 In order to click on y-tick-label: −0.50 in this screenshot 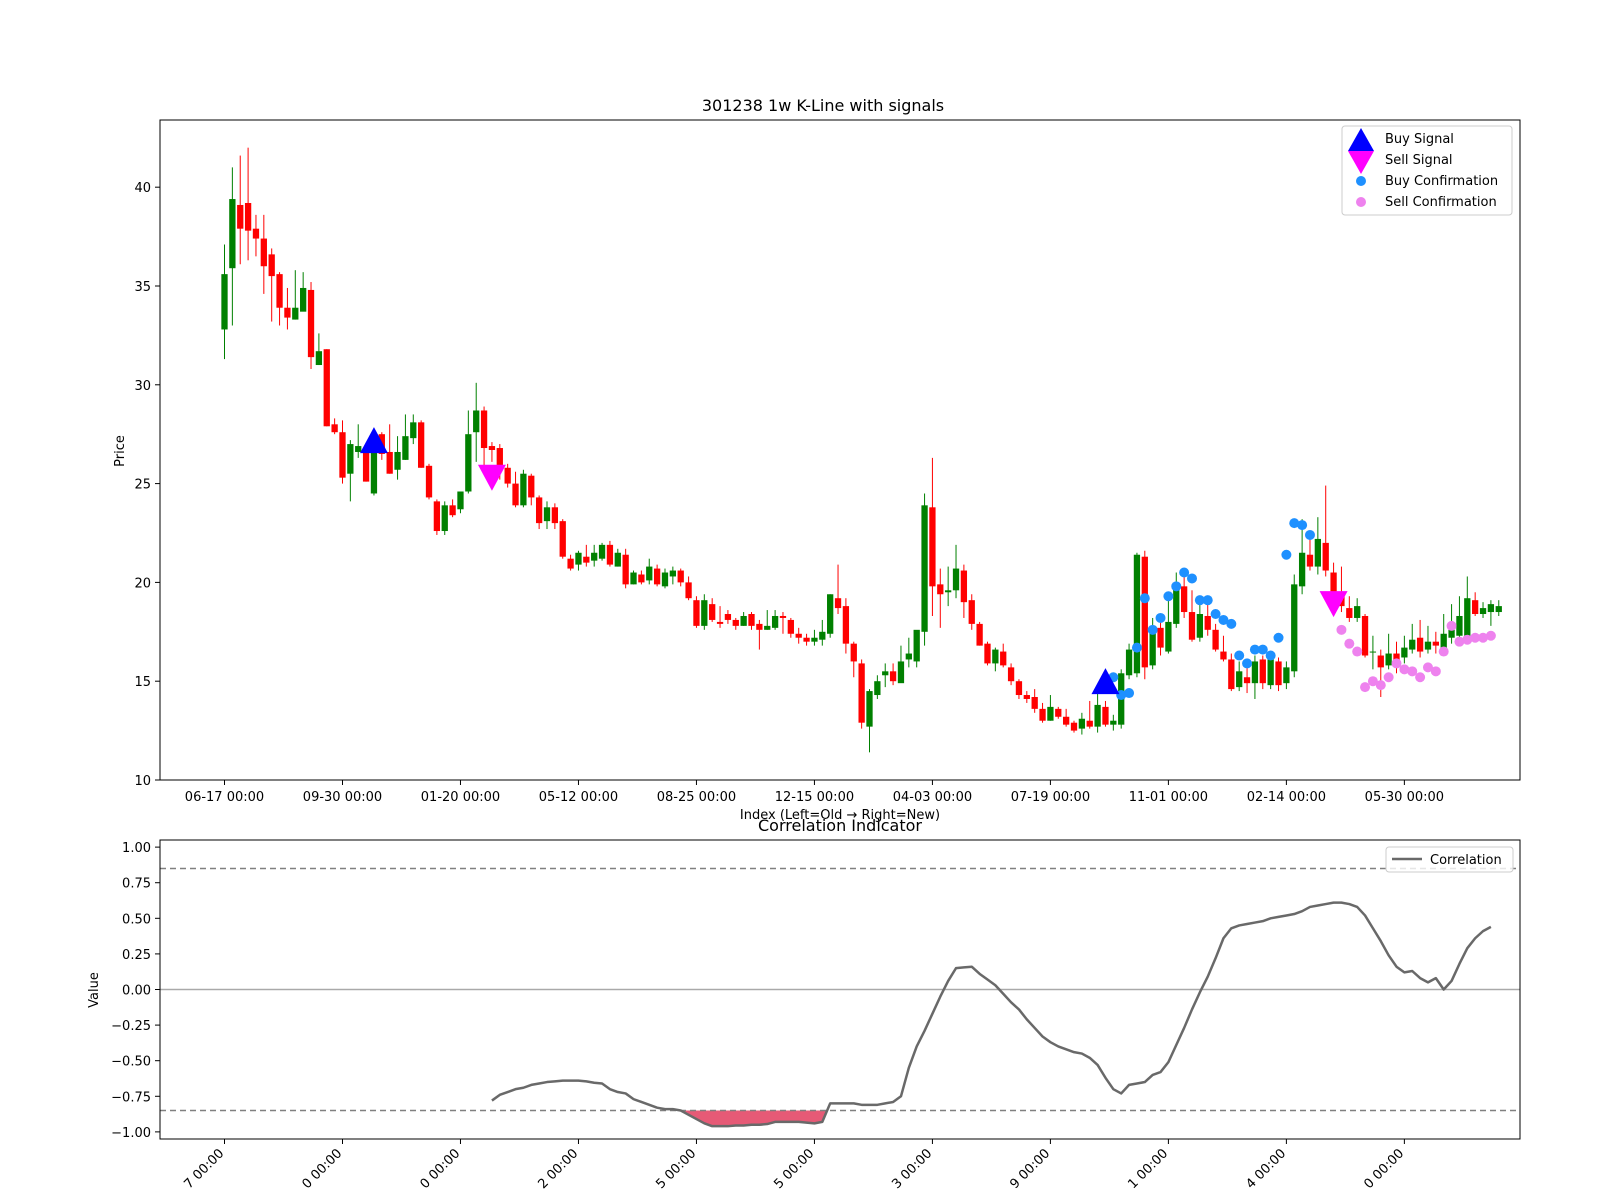, I will do `click(131, 1062)`.